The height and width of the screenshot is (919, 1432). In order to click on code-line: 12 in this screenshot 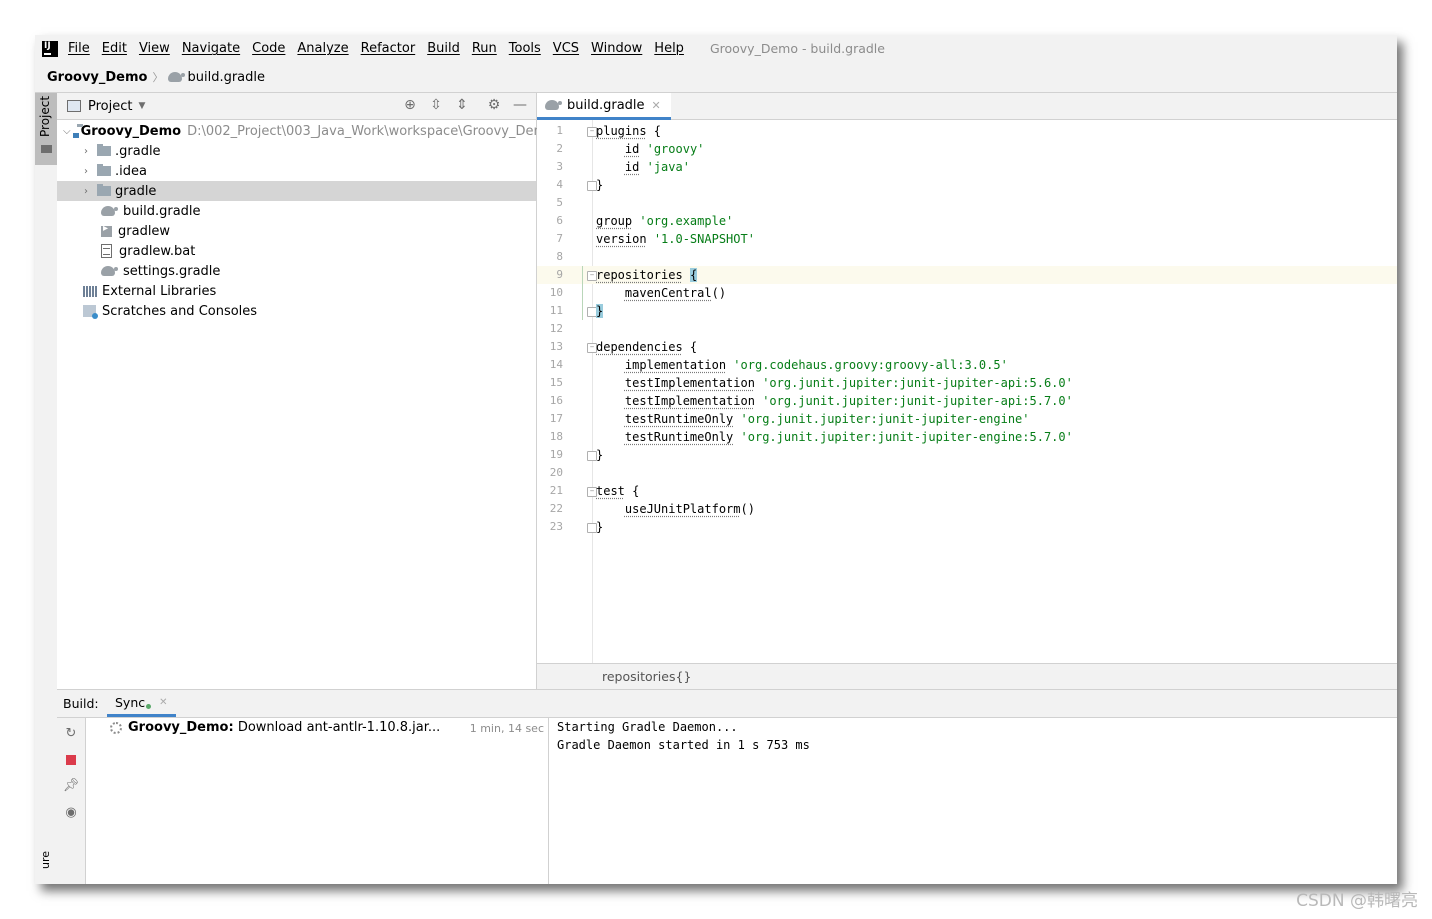, I will do `click(967, 329)`.